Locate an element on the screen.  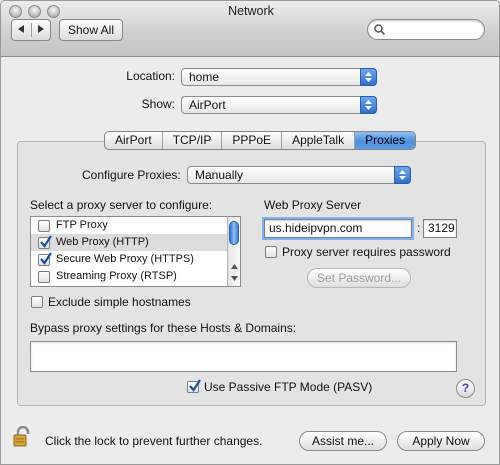
scroll-down-icon is located at coordinates (234, 278).